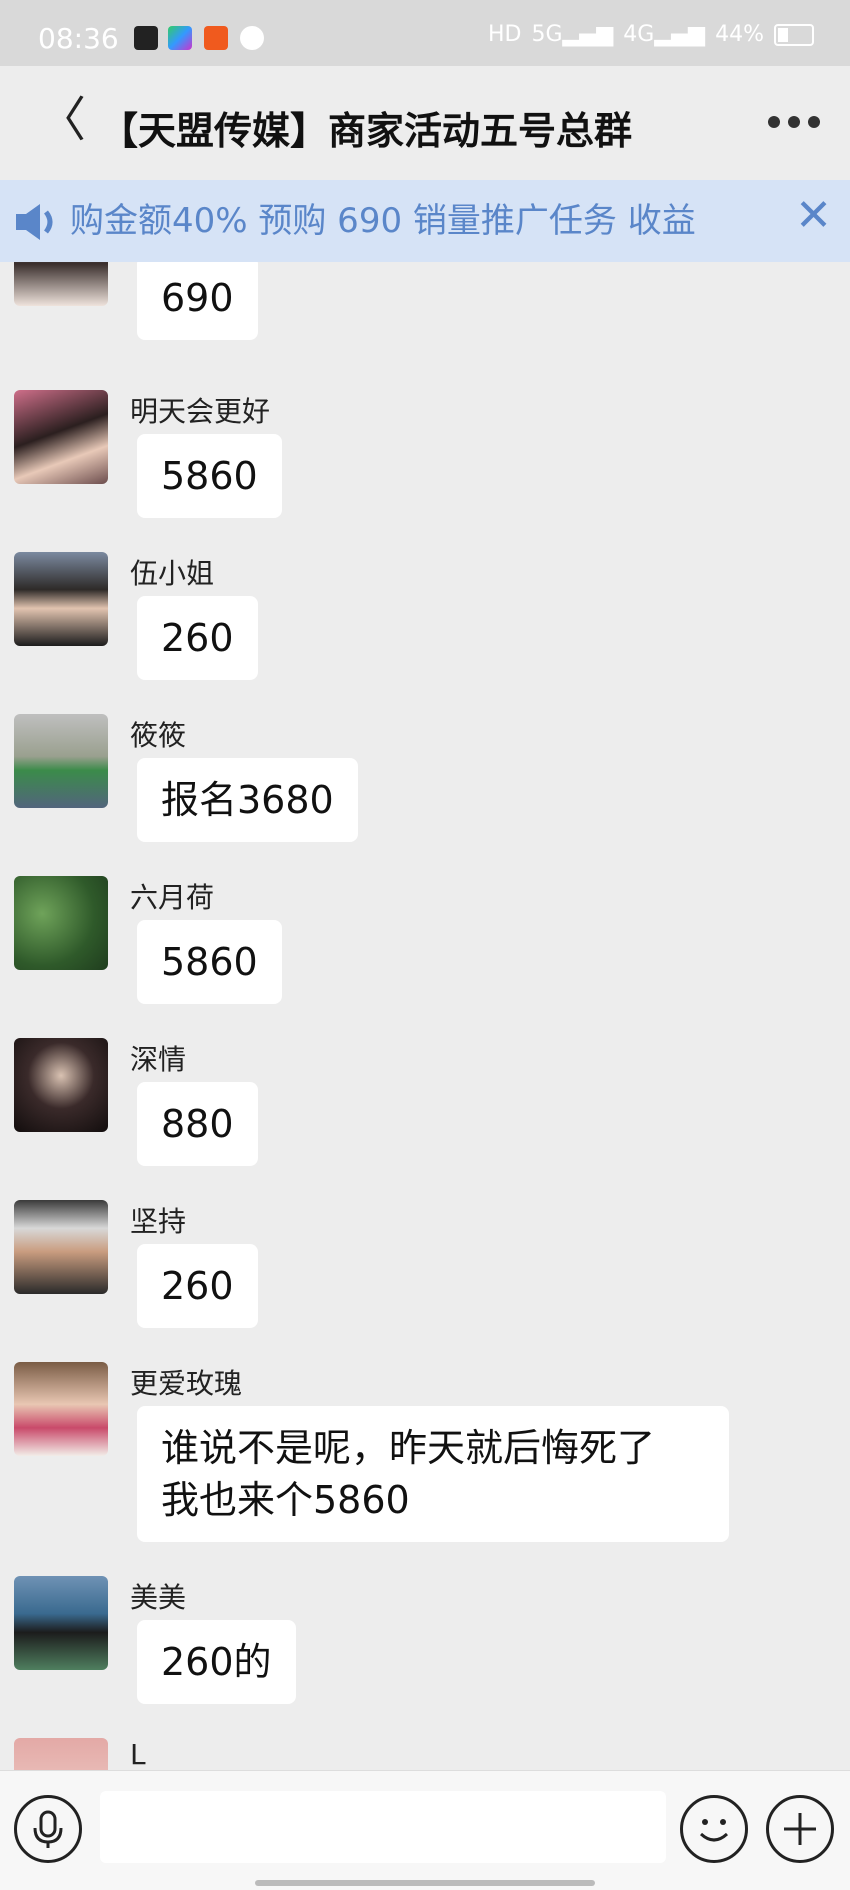 This screenshot has width=850, height=1890. I want to click on sender-name: 明天会更好, so click(200, 411).